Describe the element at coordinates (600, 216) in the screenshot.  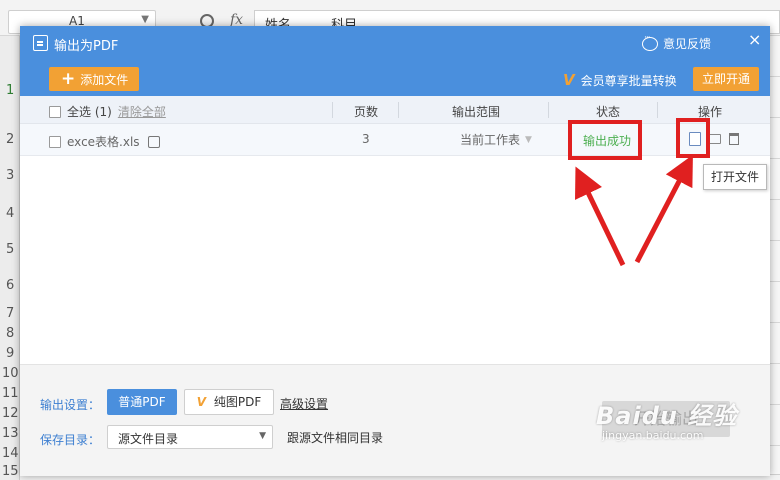
I see `annotation-arrow-left` at that location.